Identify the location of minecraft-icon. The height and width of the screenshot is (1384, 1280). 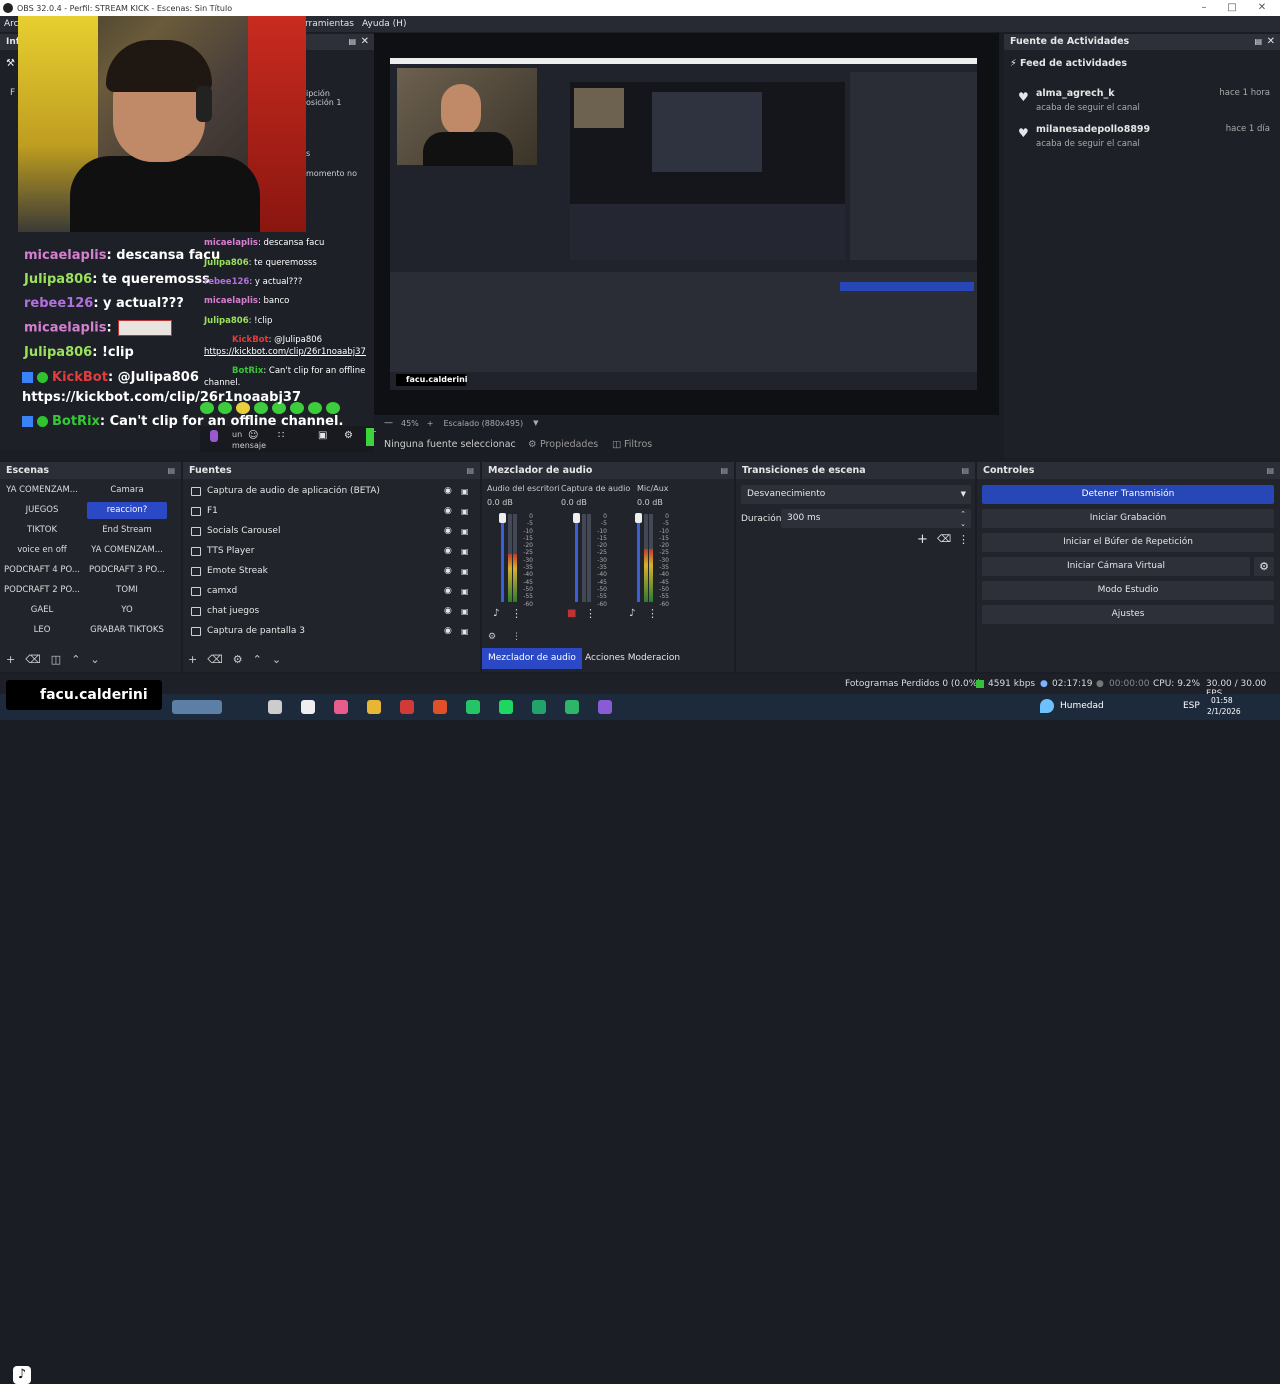
(572, 707).